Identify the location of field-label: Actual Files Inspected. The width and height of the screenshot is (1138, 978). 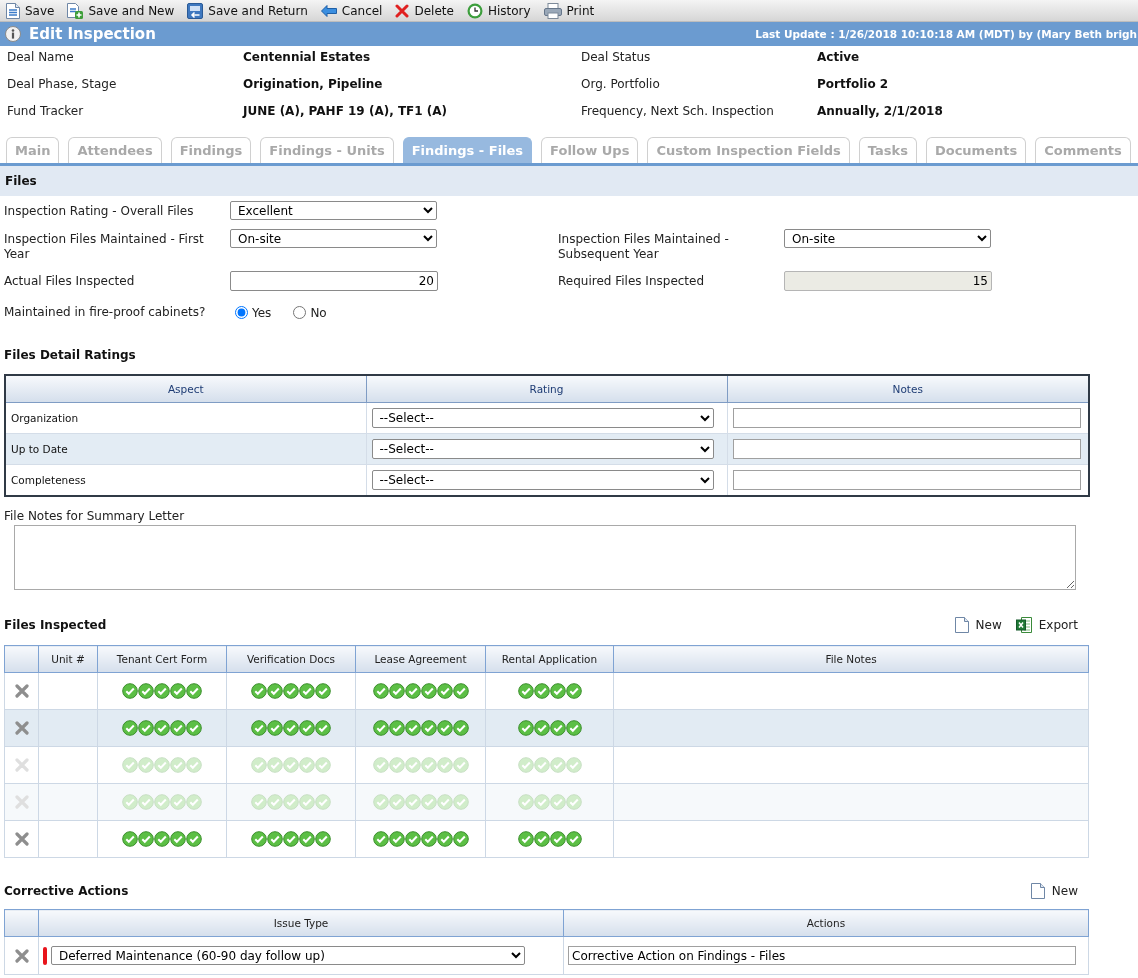
(69, 281).